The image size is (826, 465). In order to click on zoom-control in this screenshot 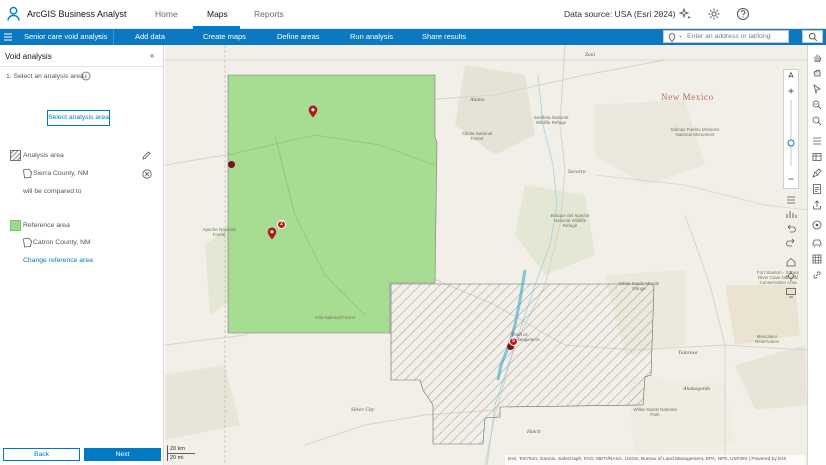, I will do `click(791, 129)`.